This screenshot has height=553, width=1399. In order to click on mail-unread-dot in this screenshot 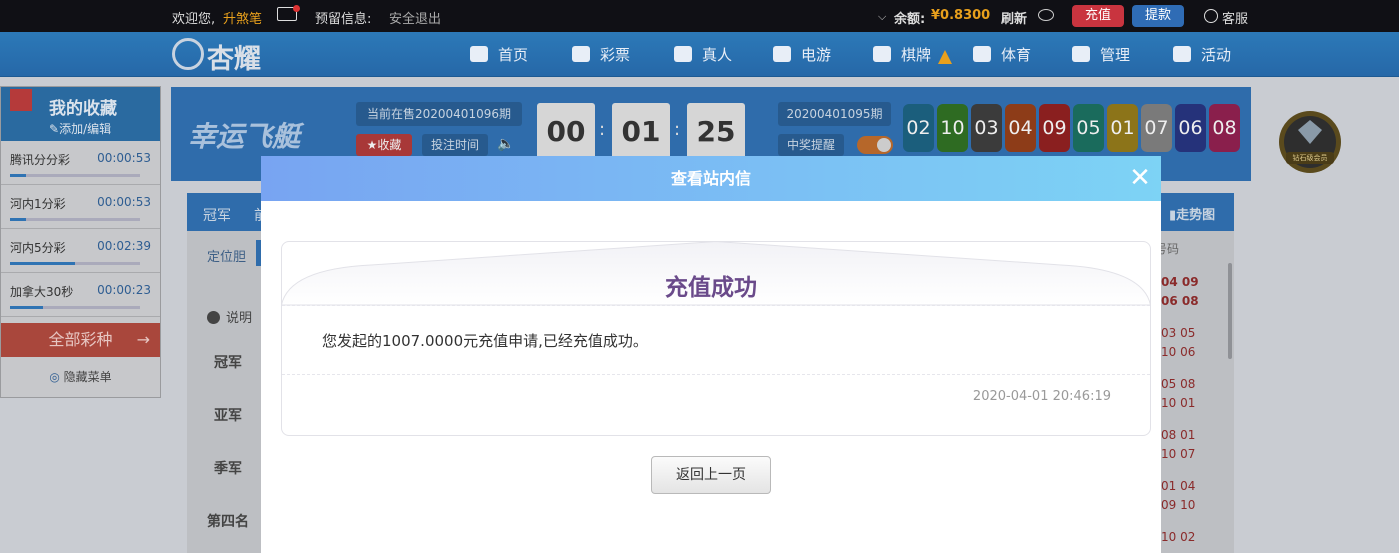, I will do `click(296, 8)`.